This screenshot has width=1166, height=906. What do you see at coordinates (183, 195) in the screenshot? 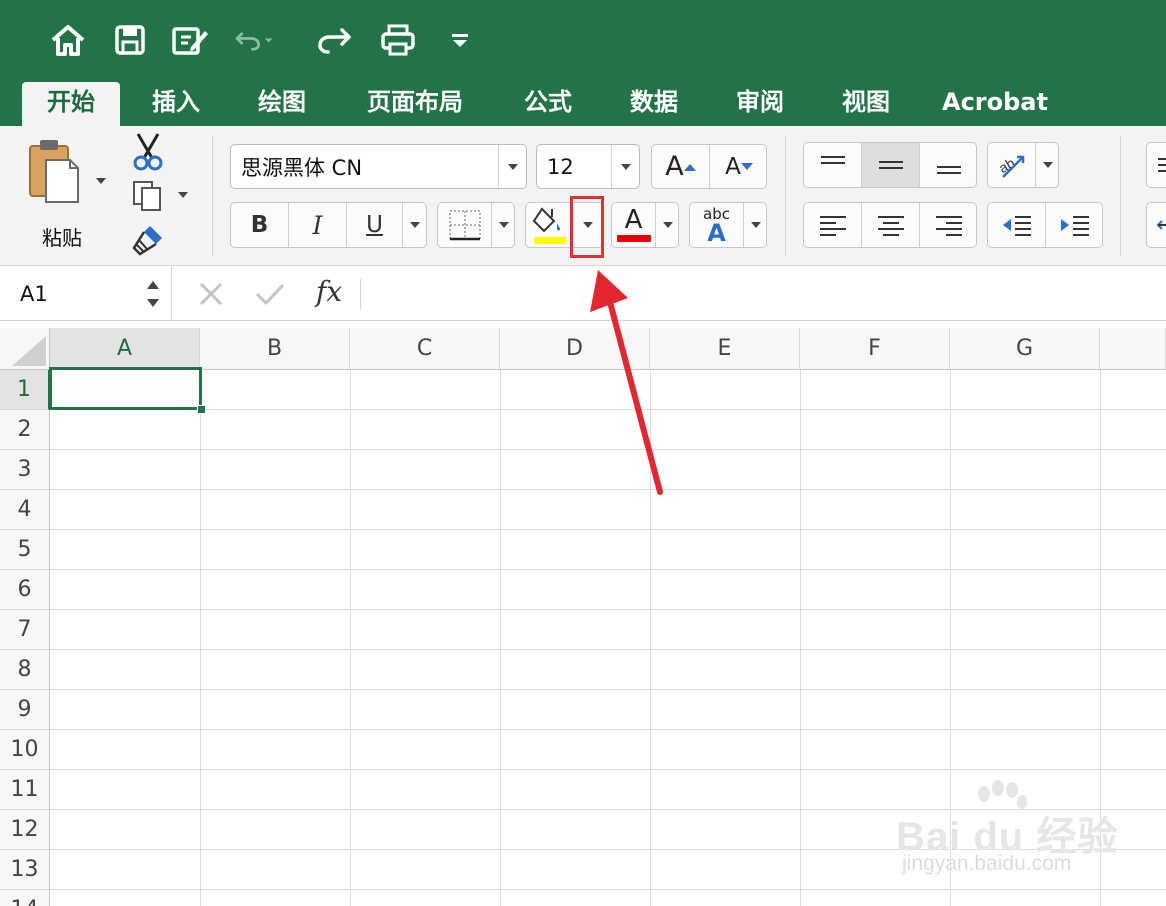
I see `copy-dropdown-icon` at bounding box center [183, 195].